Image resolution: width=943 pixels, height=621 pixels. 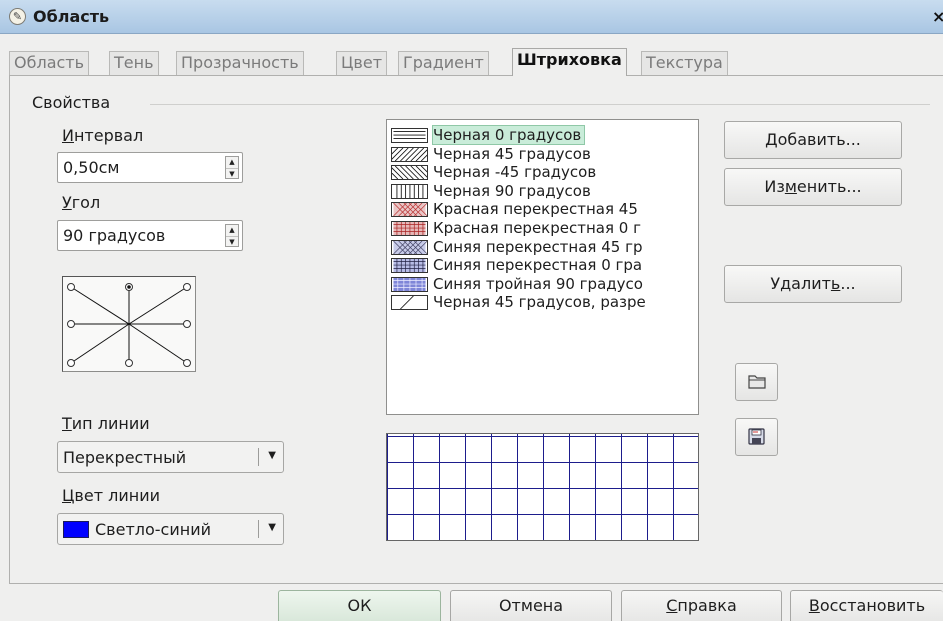 What do you see at coordinates (409, 228) in the screenshot?
I see `hatch-red-cross0-icon` at bounding box center [409, 228].